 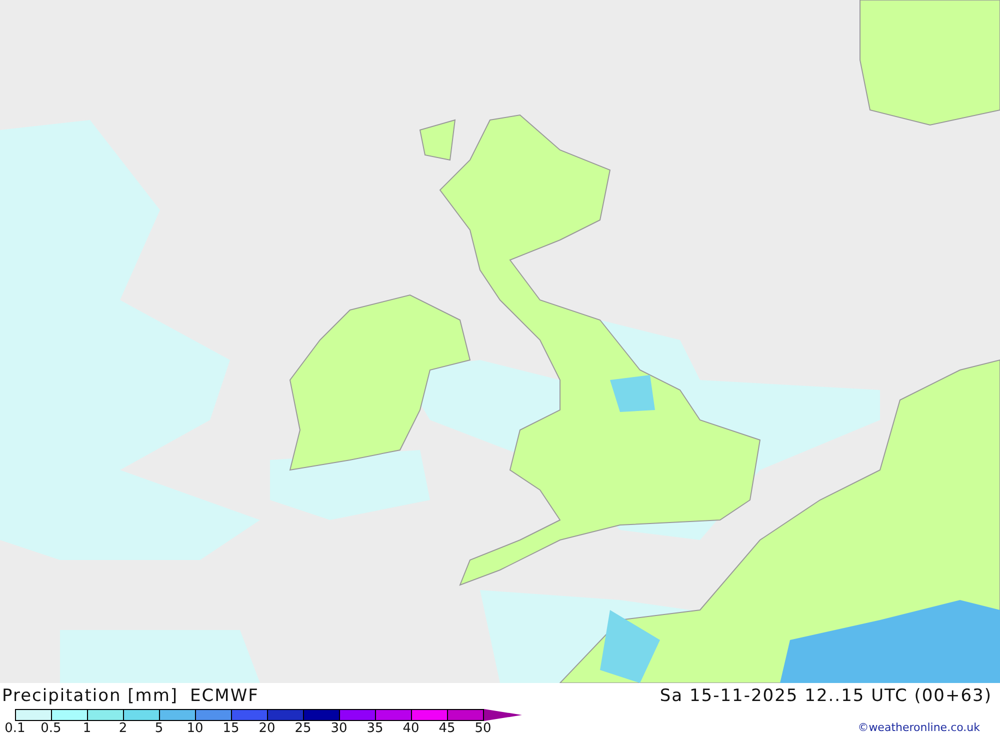 I want to click on legend-label: 5, so click(x=159, y=727).